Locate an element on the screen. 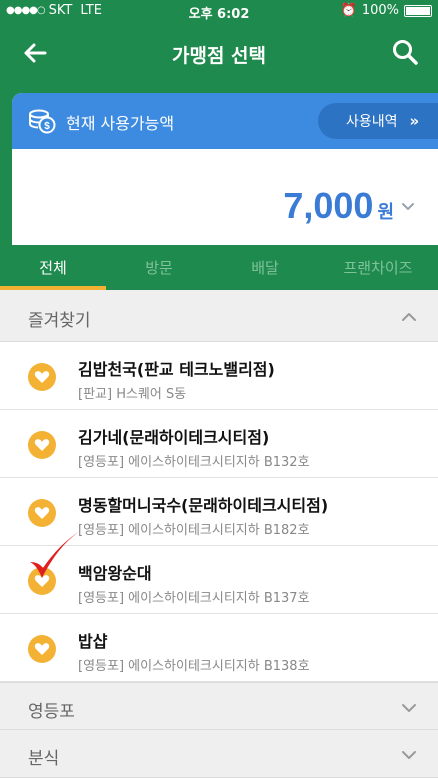 The width and height of the screenshot is (438, 778). usage-history-label: 사용내역 is located at coordinates (372, 122).